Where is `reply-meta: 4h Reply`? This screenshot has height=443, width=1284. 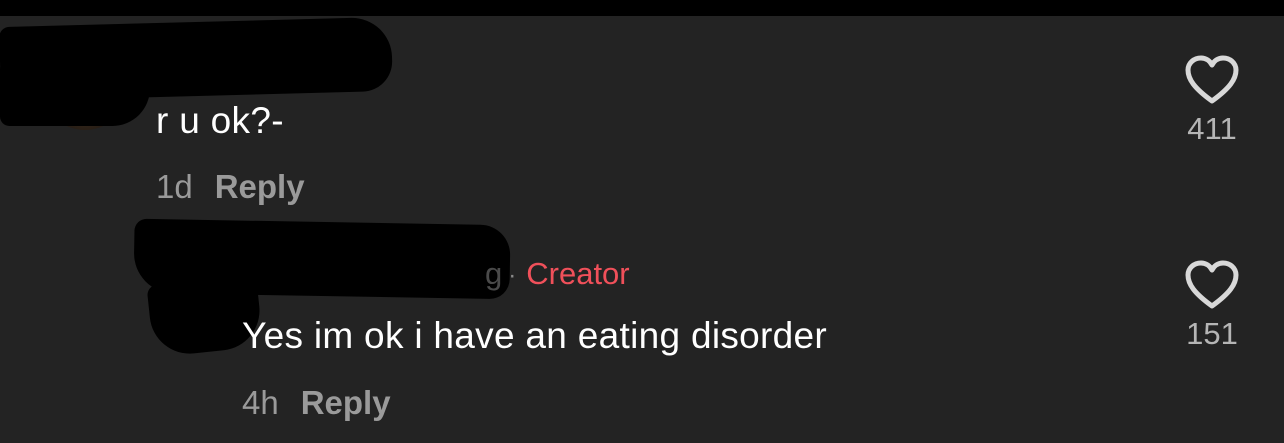 reply-meta: 4h Reply is located at coordinates (316, 403).